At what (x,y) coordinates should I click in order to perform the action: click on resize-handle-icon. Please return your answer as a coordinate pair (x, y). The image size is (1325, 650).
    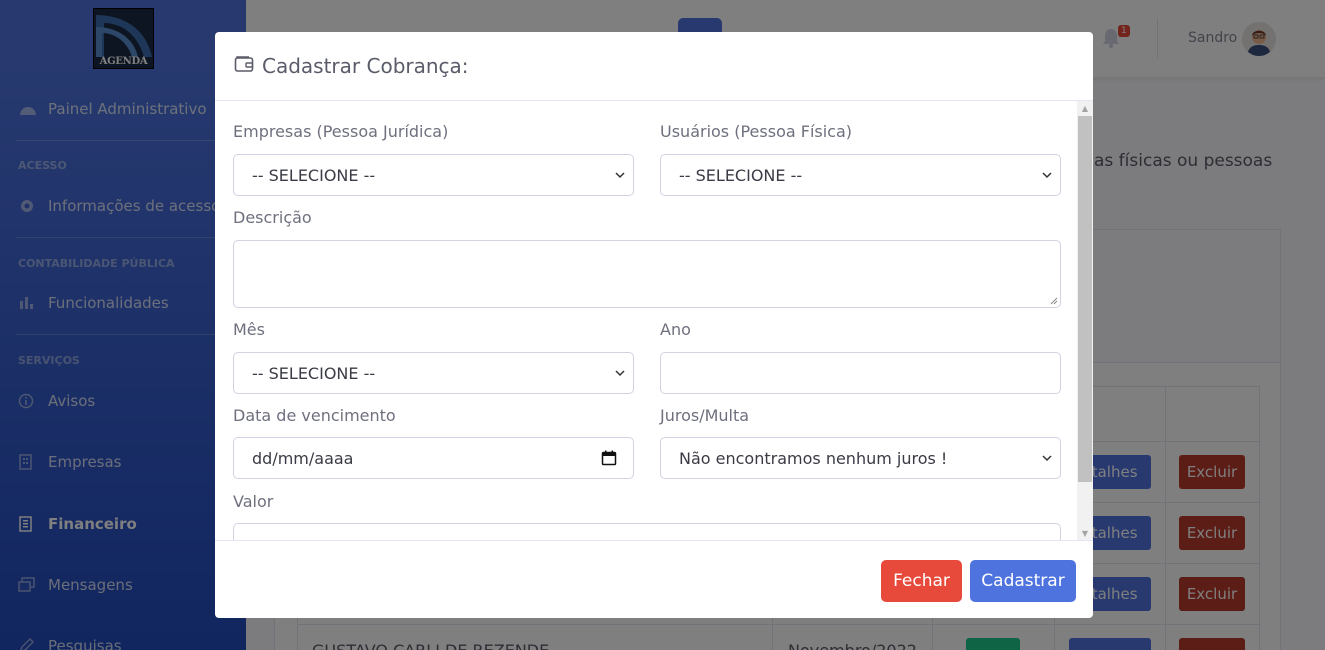
    Looking at the image, I should click on (1054, 301).